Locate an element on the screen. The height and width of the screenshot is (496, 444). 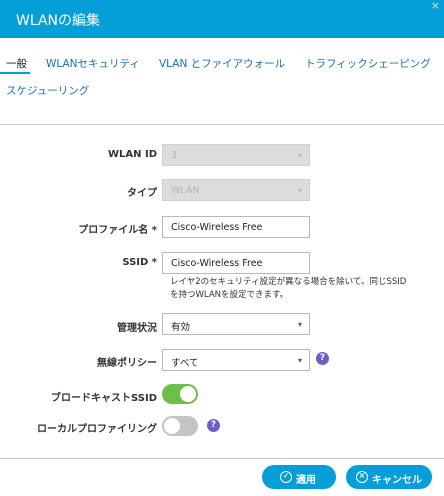
wlan-id-label: WLAN ID is located at coordinates (132, 154).